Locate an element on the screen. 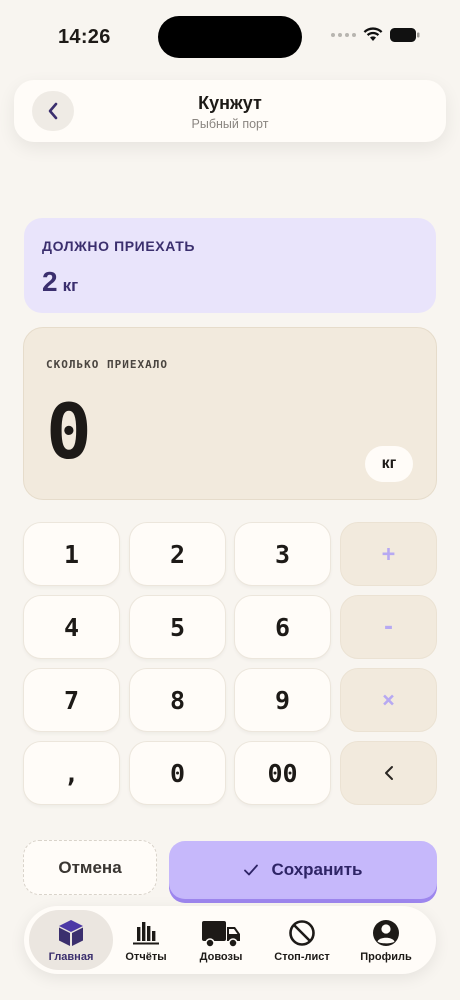 This screenshot has height=1000, width=460. quantity-value: 0 is located at coordinates (69, 431).